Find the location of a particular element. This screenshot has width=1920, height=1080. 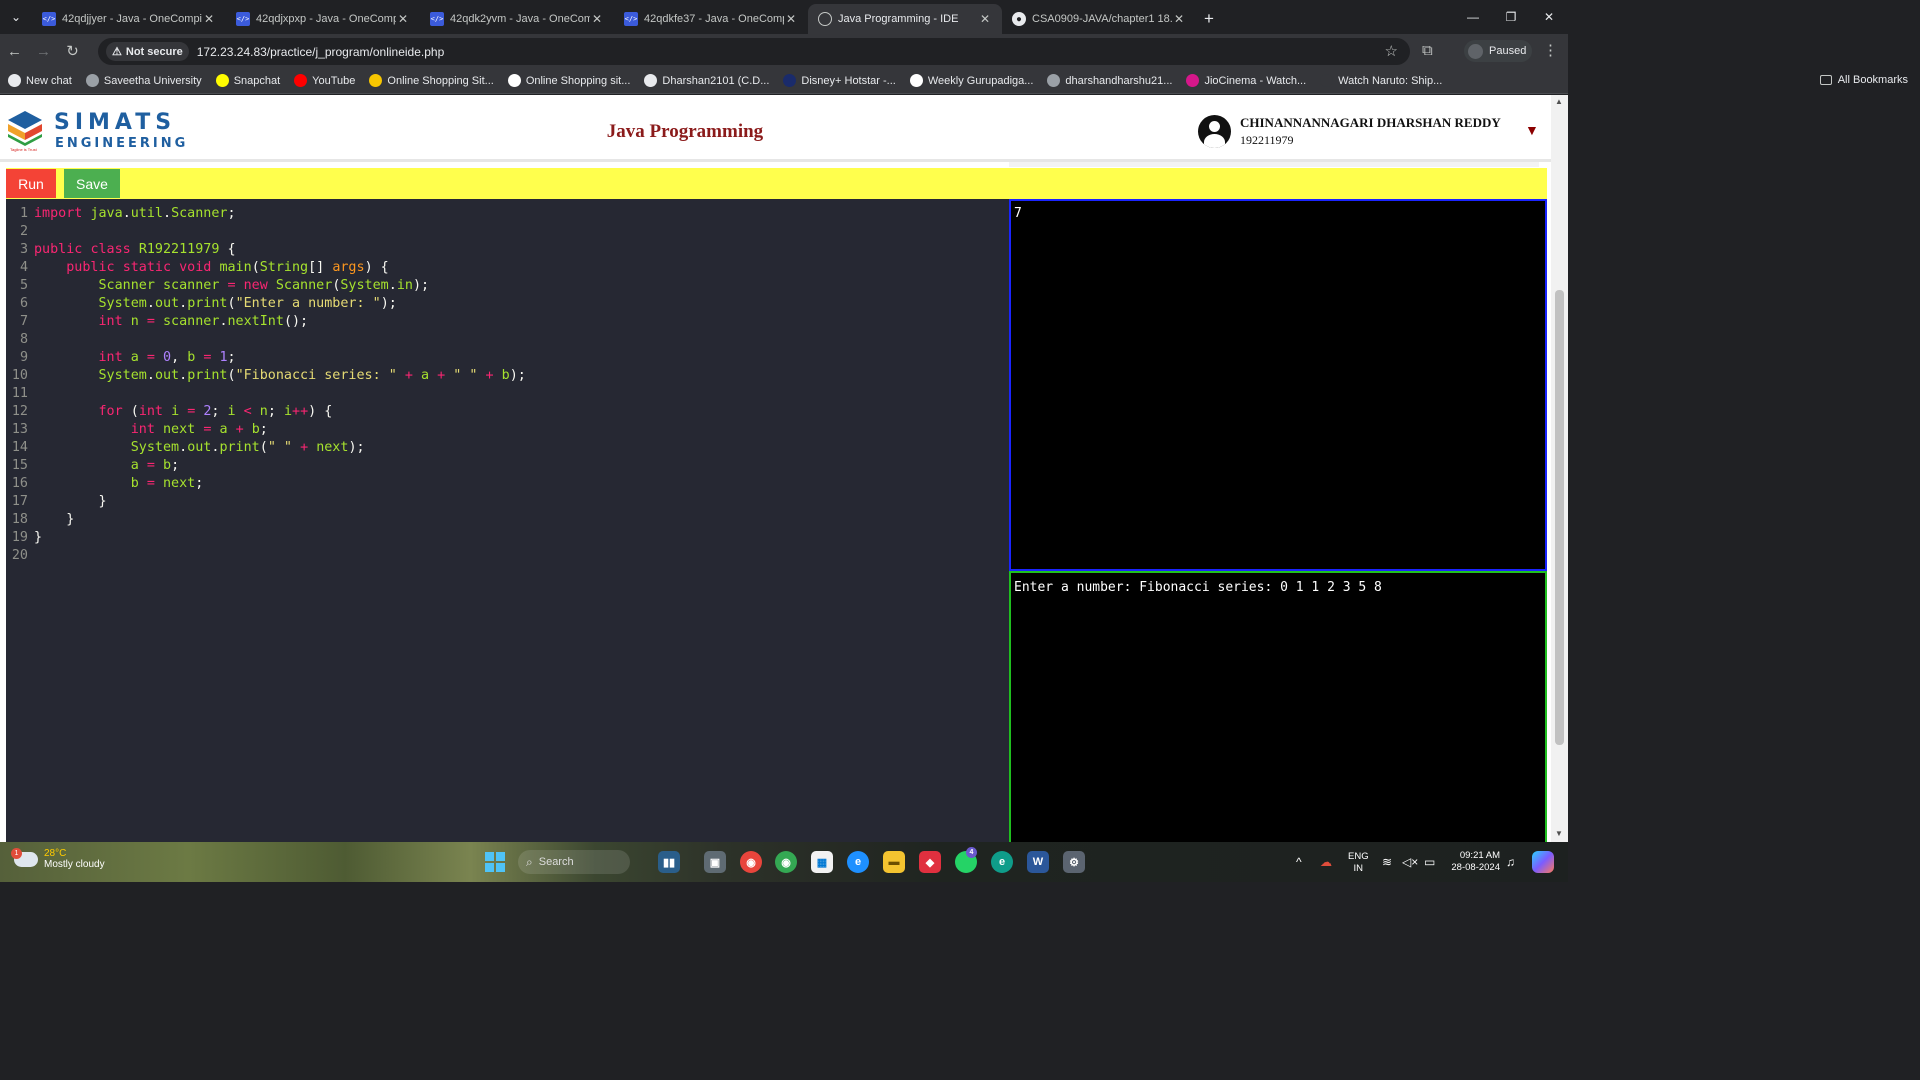

speaker-muted-icon: ◁× is located at coordinates (1410, 862).